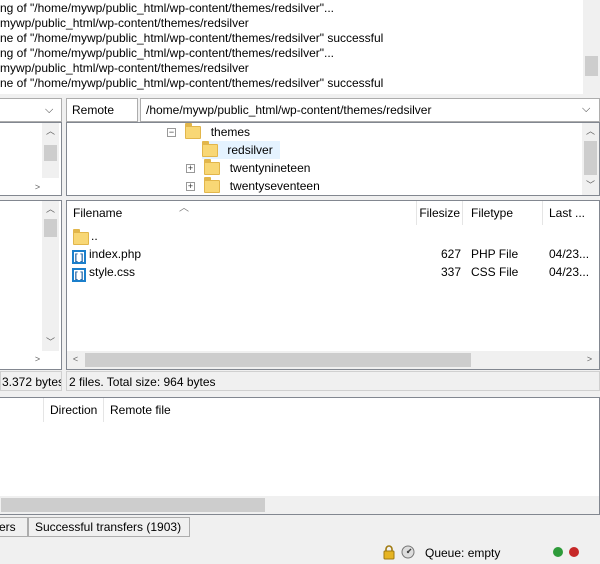  What do you see at coordinates (31, 110) in the screenshot?
I see `local-site-combo: ⌵` at bounding box center [31, 110].